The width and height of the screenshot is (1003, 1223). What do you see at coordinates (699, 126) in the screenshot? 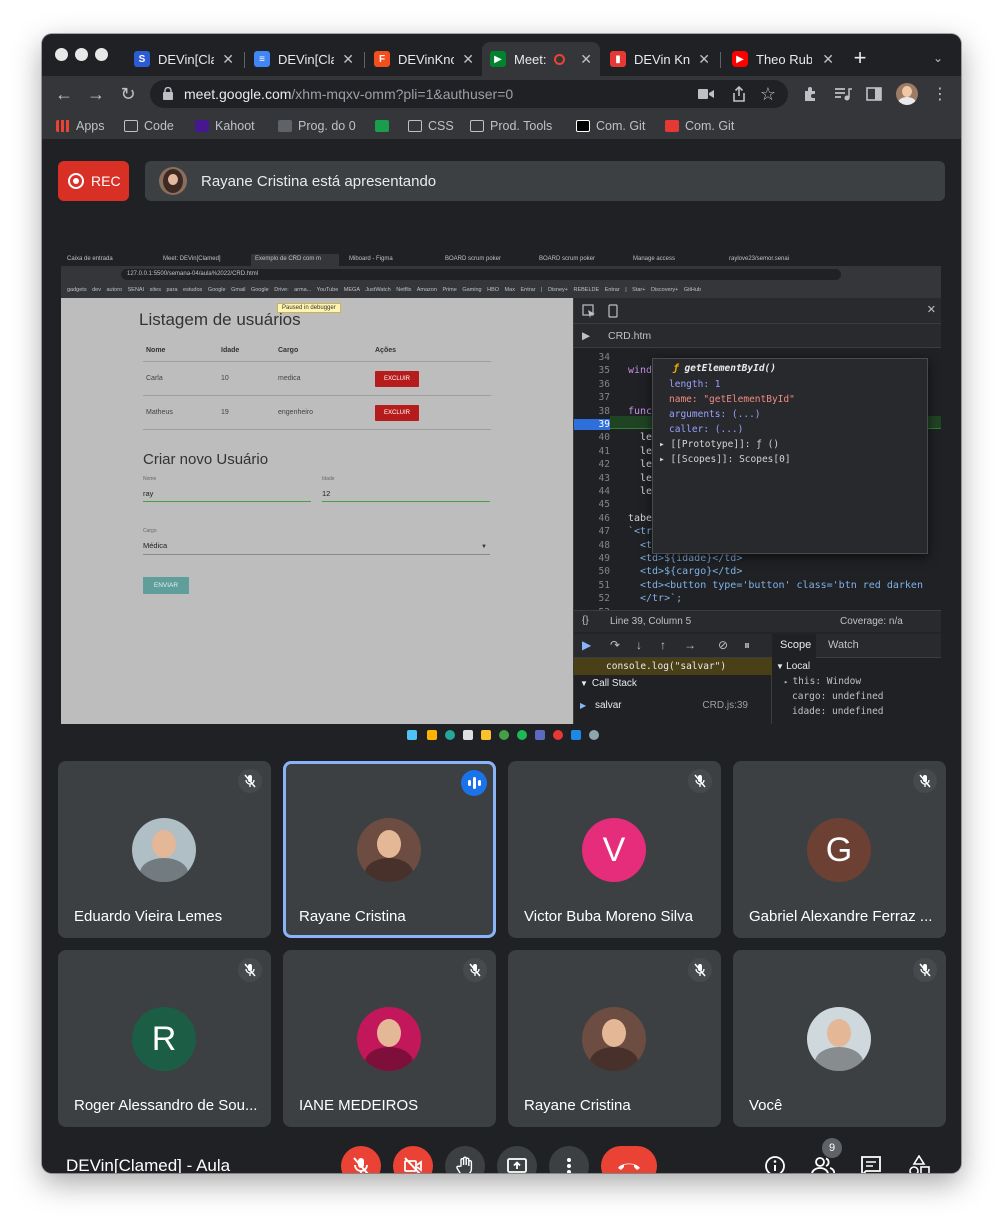
I see `bookmark-com-git-2: Com. Git` at bounding box center [699, 126].